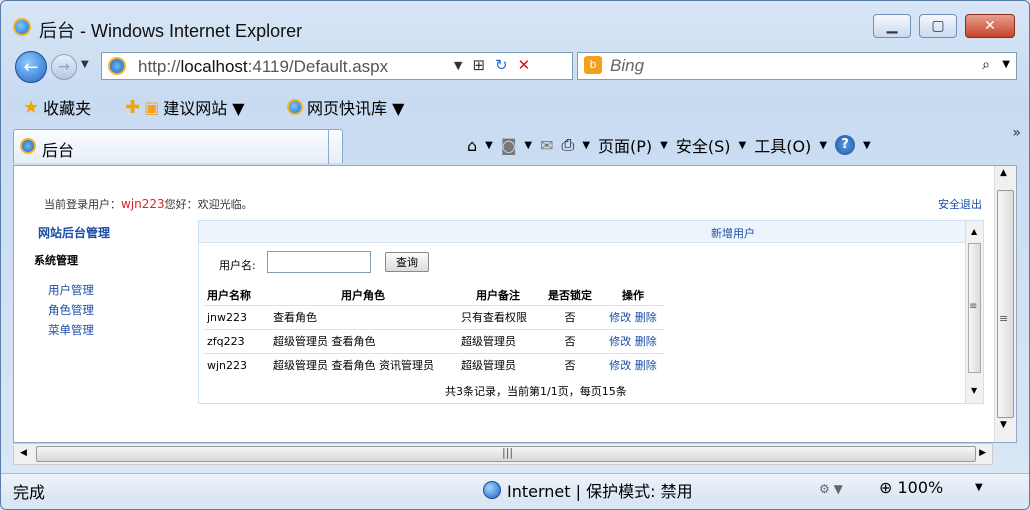  What do you see at coordinates (143, 204) in the screenshot?
I see `current-user: wjn223` at bounding box center [143, 204].